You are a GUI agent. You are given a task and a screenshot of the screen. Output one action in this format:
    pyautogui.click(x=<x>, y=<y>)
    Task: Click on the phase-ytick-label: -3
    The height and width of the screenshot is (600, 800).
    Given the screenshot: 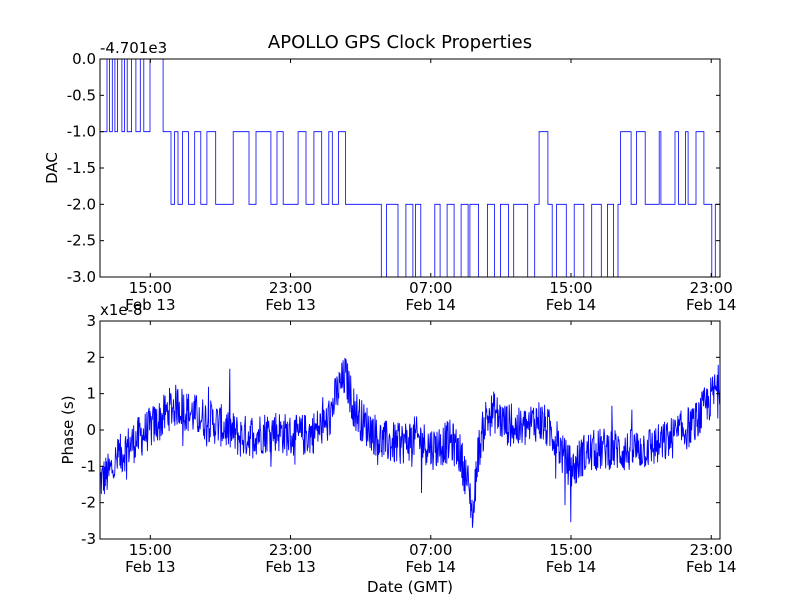 What is the action you would take?
    pyautogui.click(x=88, y=539)
    